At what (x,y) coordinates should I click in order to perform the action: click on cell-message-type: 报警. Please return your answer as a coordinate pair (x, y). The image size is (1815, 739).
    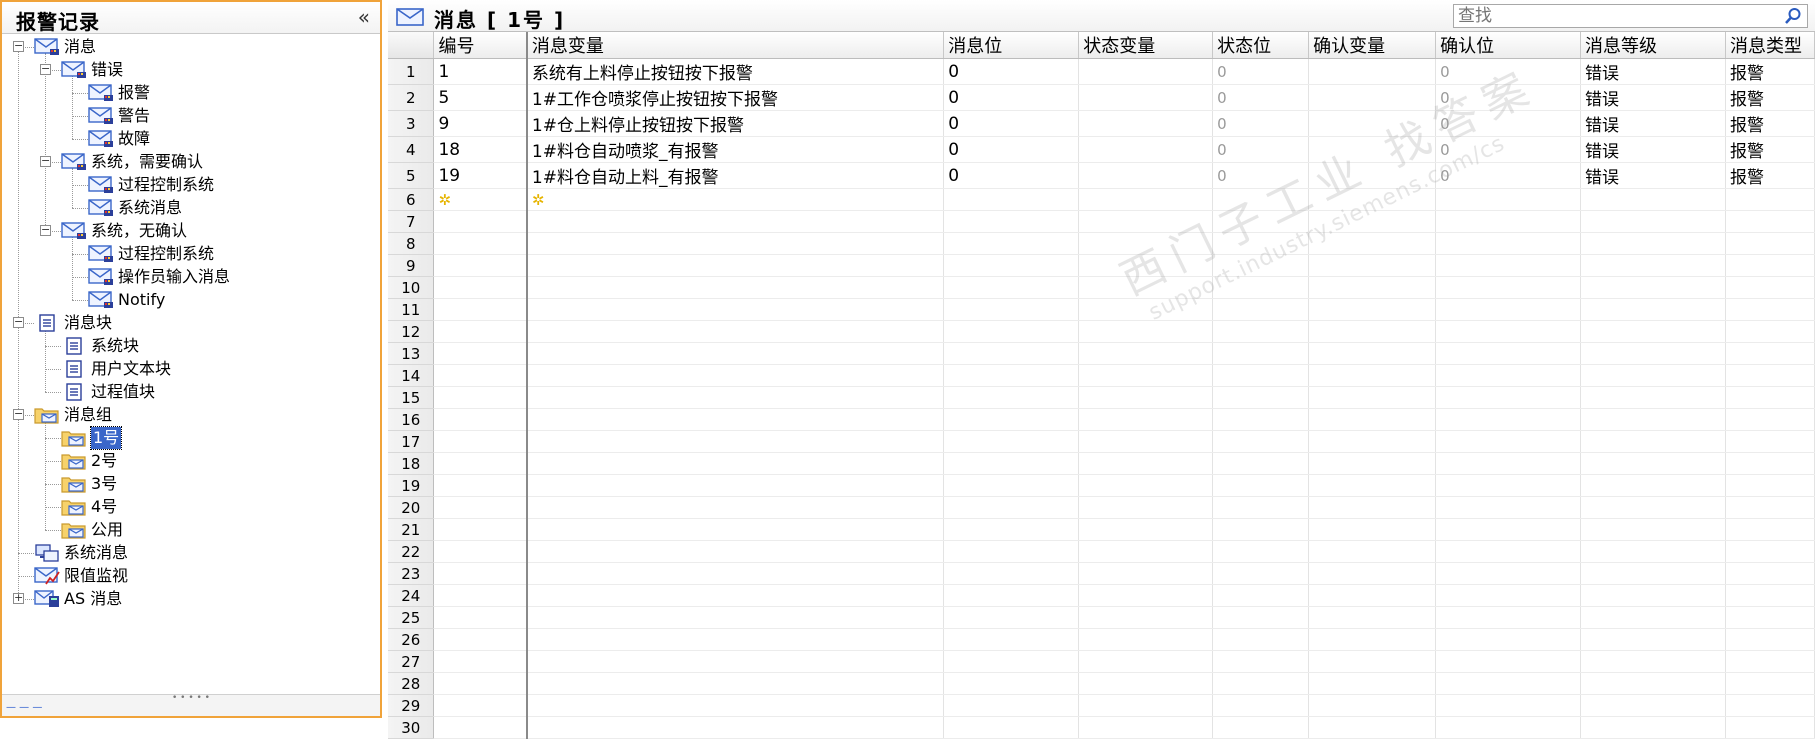
    Looking at the image, I should click on (1770, 123).